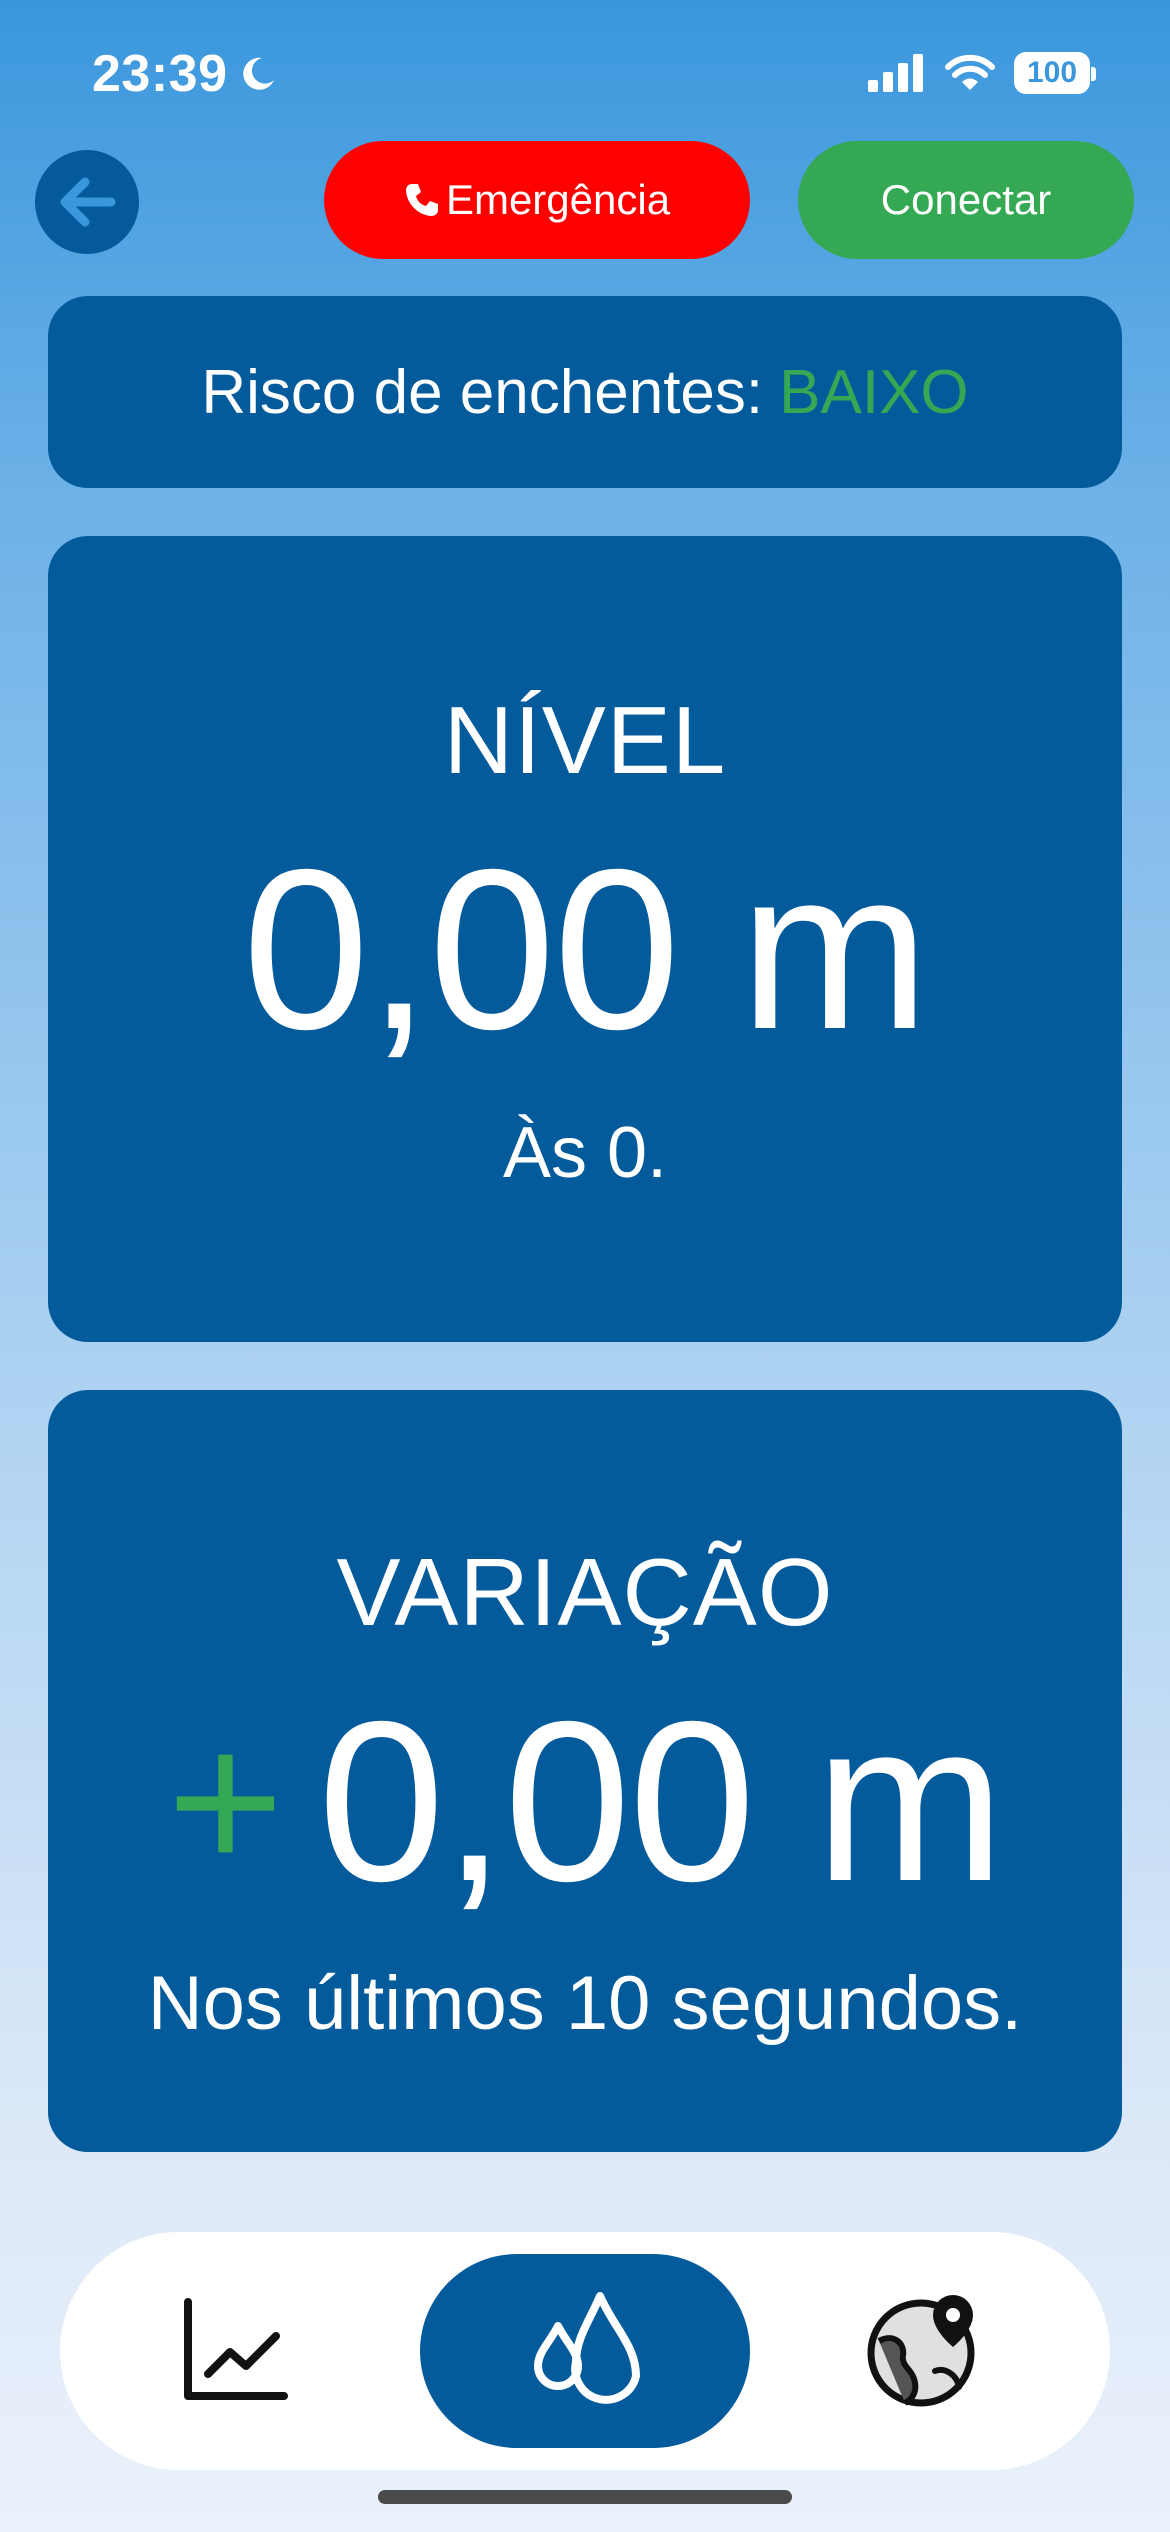 Image resolution: width=1170 pixels, height=2532 pixels. I want to click on variation-value-row: + 0,00 m, so click(585, 1802).